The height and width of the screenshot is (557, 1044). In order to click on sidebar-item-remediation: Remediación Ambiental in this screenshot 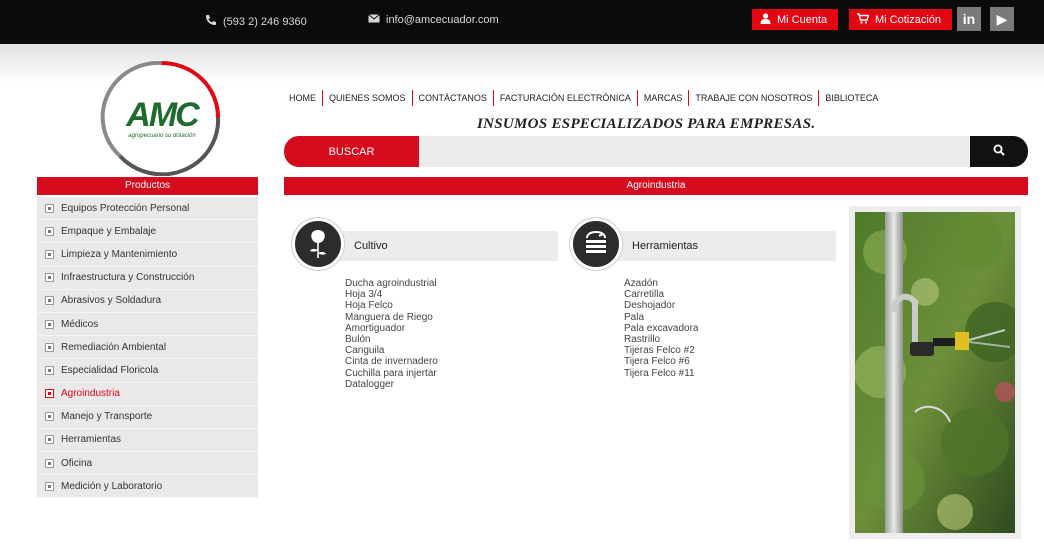, I will do `click(147, 348)`.